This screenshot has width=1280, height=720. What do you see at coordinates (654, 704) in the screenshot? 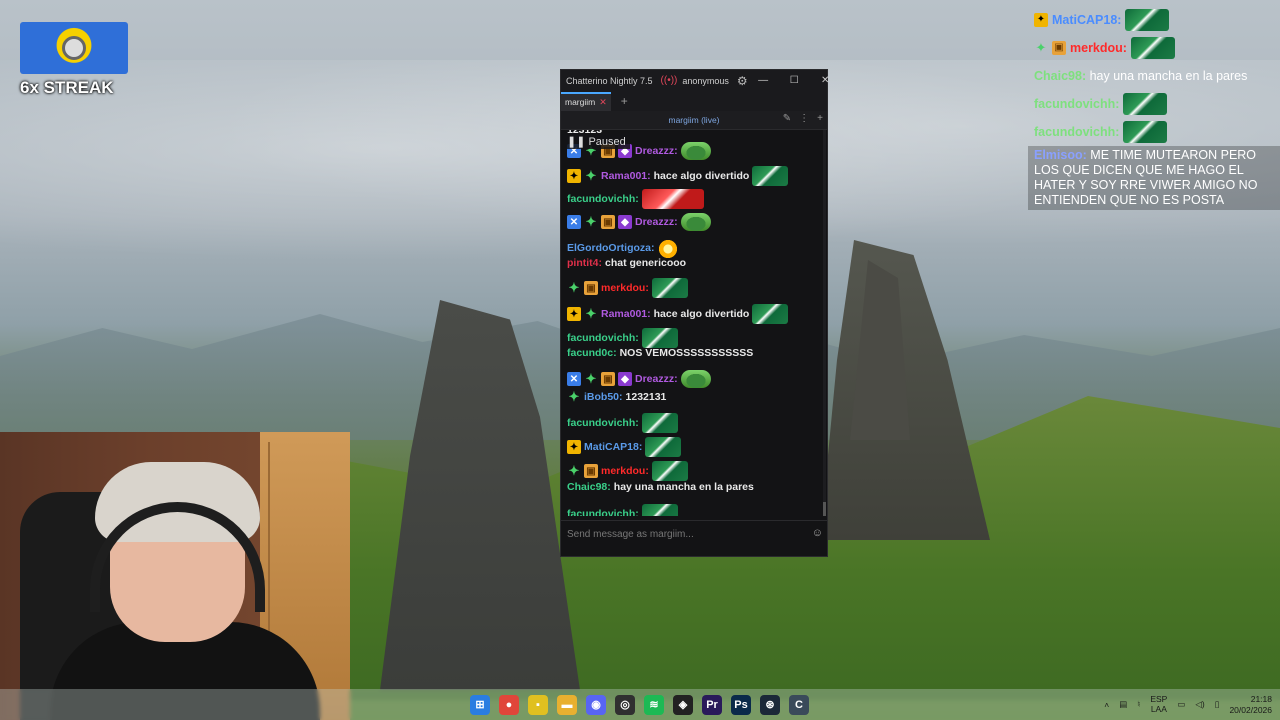
I see `spotify-icon: ≋` at bounding box center [654, 704].